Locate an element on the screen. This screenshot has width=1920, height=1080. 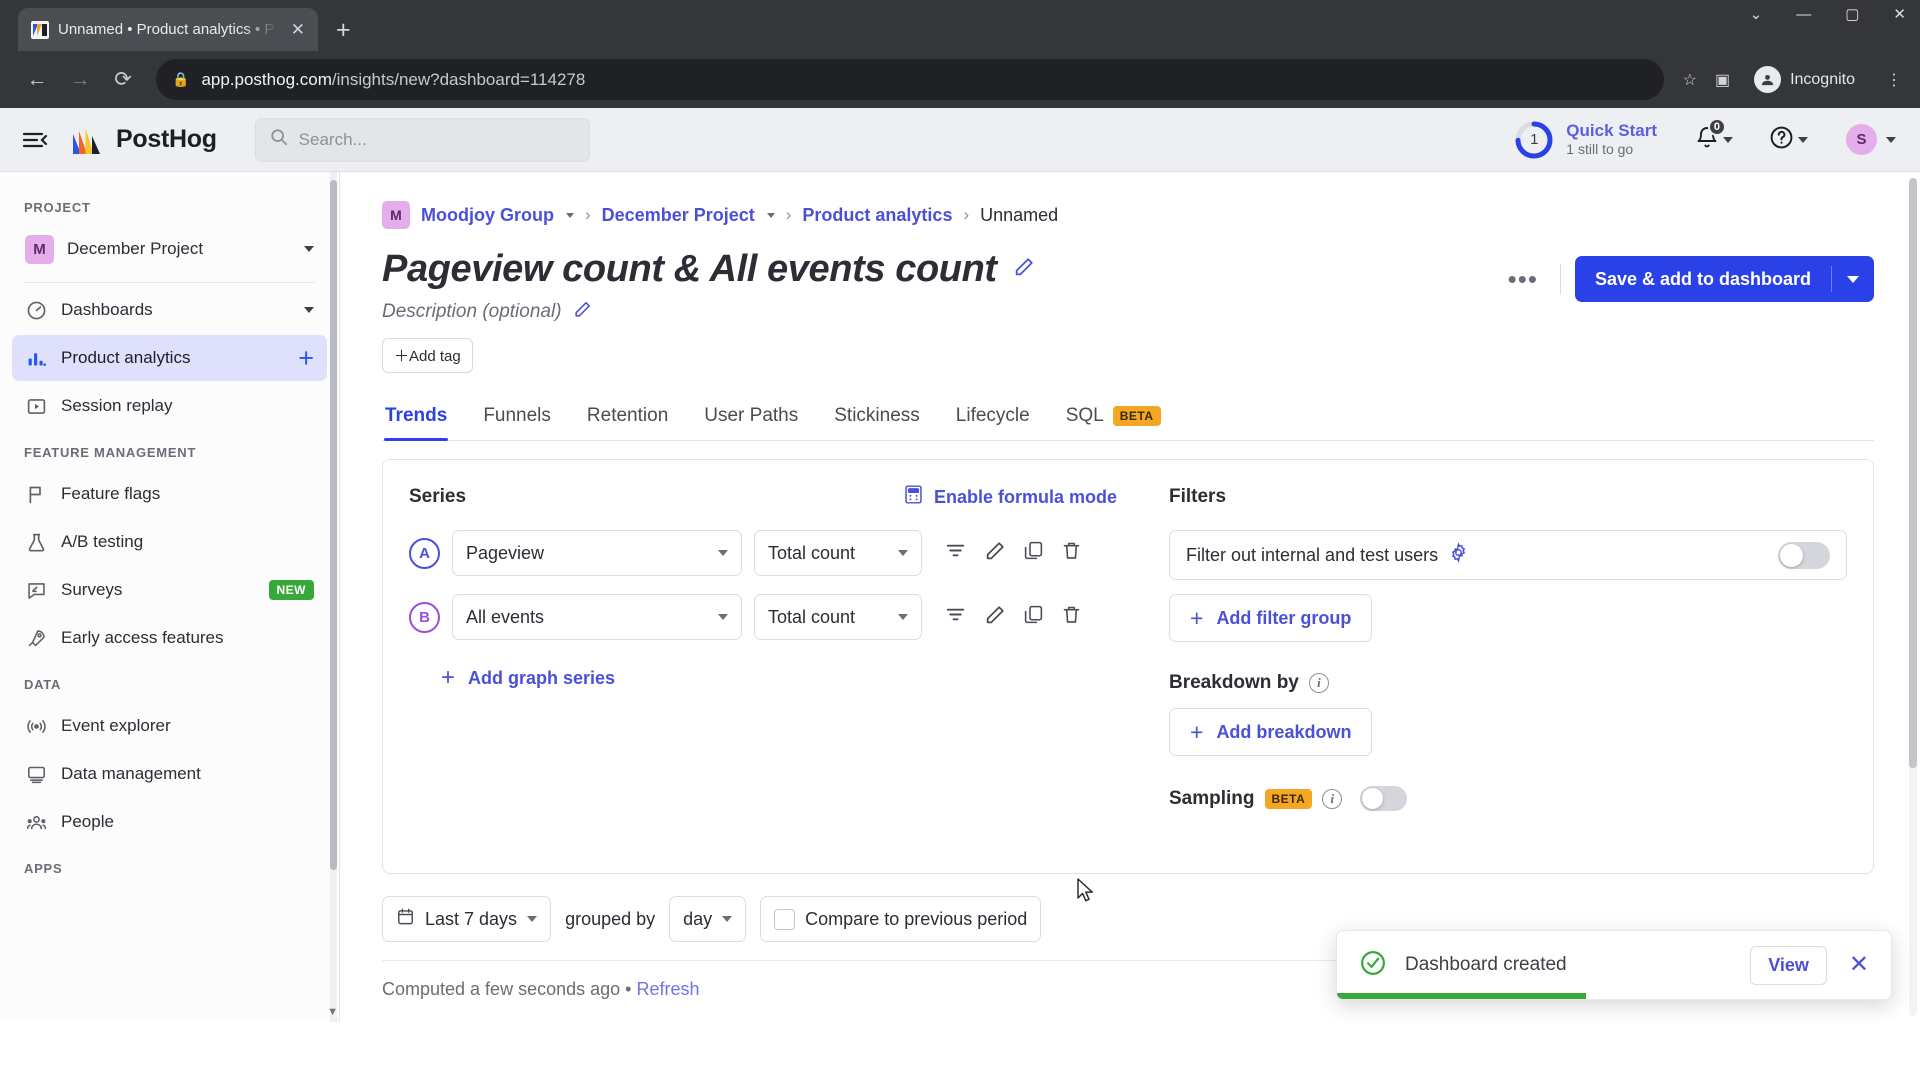
save-and-add-to-dashboard-button: Save & add to dashboard is located at coordinates (1724, 279).